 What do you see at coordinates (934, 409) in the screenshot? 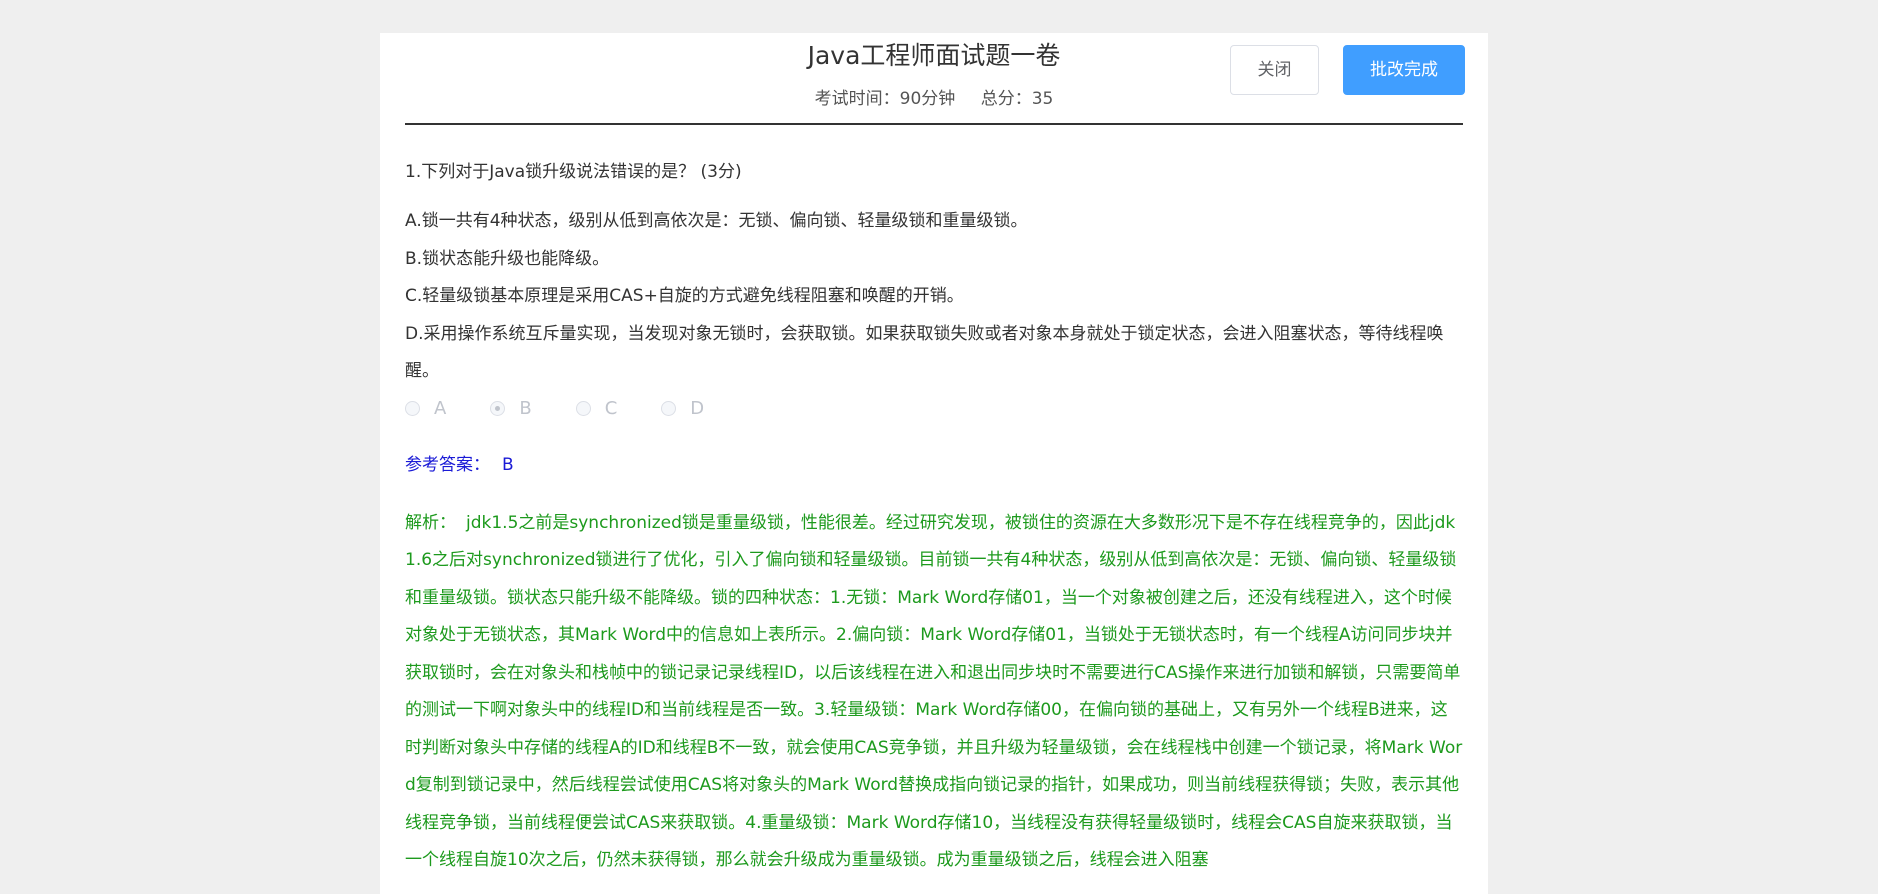
I see `answer-radio-group: A B C D` at bounding box center [934, 409].